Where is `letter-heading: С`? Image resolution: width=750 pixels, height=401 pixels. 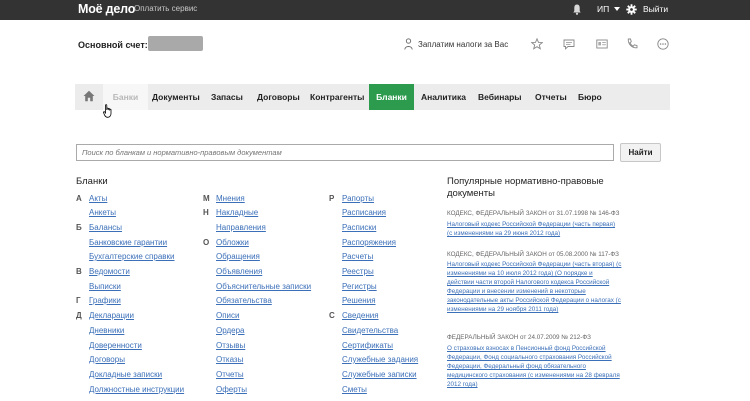
letter-heading: С is located at coordinates (332, 315).